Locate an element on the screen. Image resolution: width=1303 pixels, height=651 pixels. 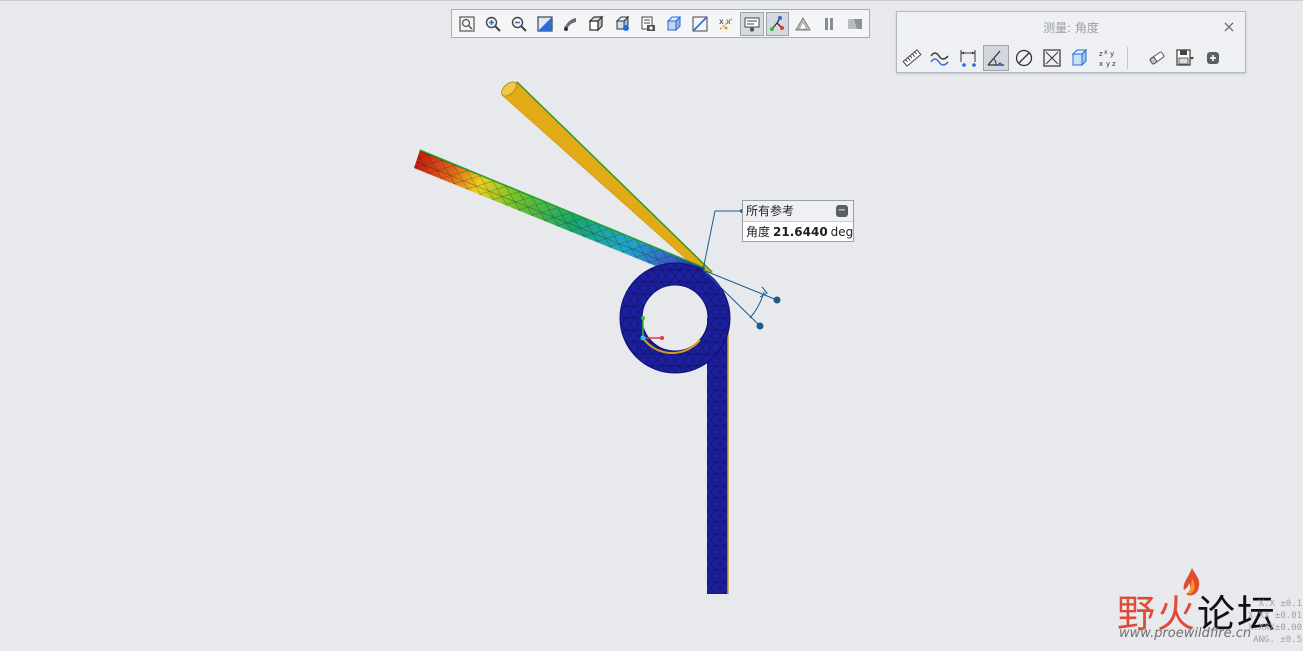
repaint-icon is located at coordinates (545, 24).